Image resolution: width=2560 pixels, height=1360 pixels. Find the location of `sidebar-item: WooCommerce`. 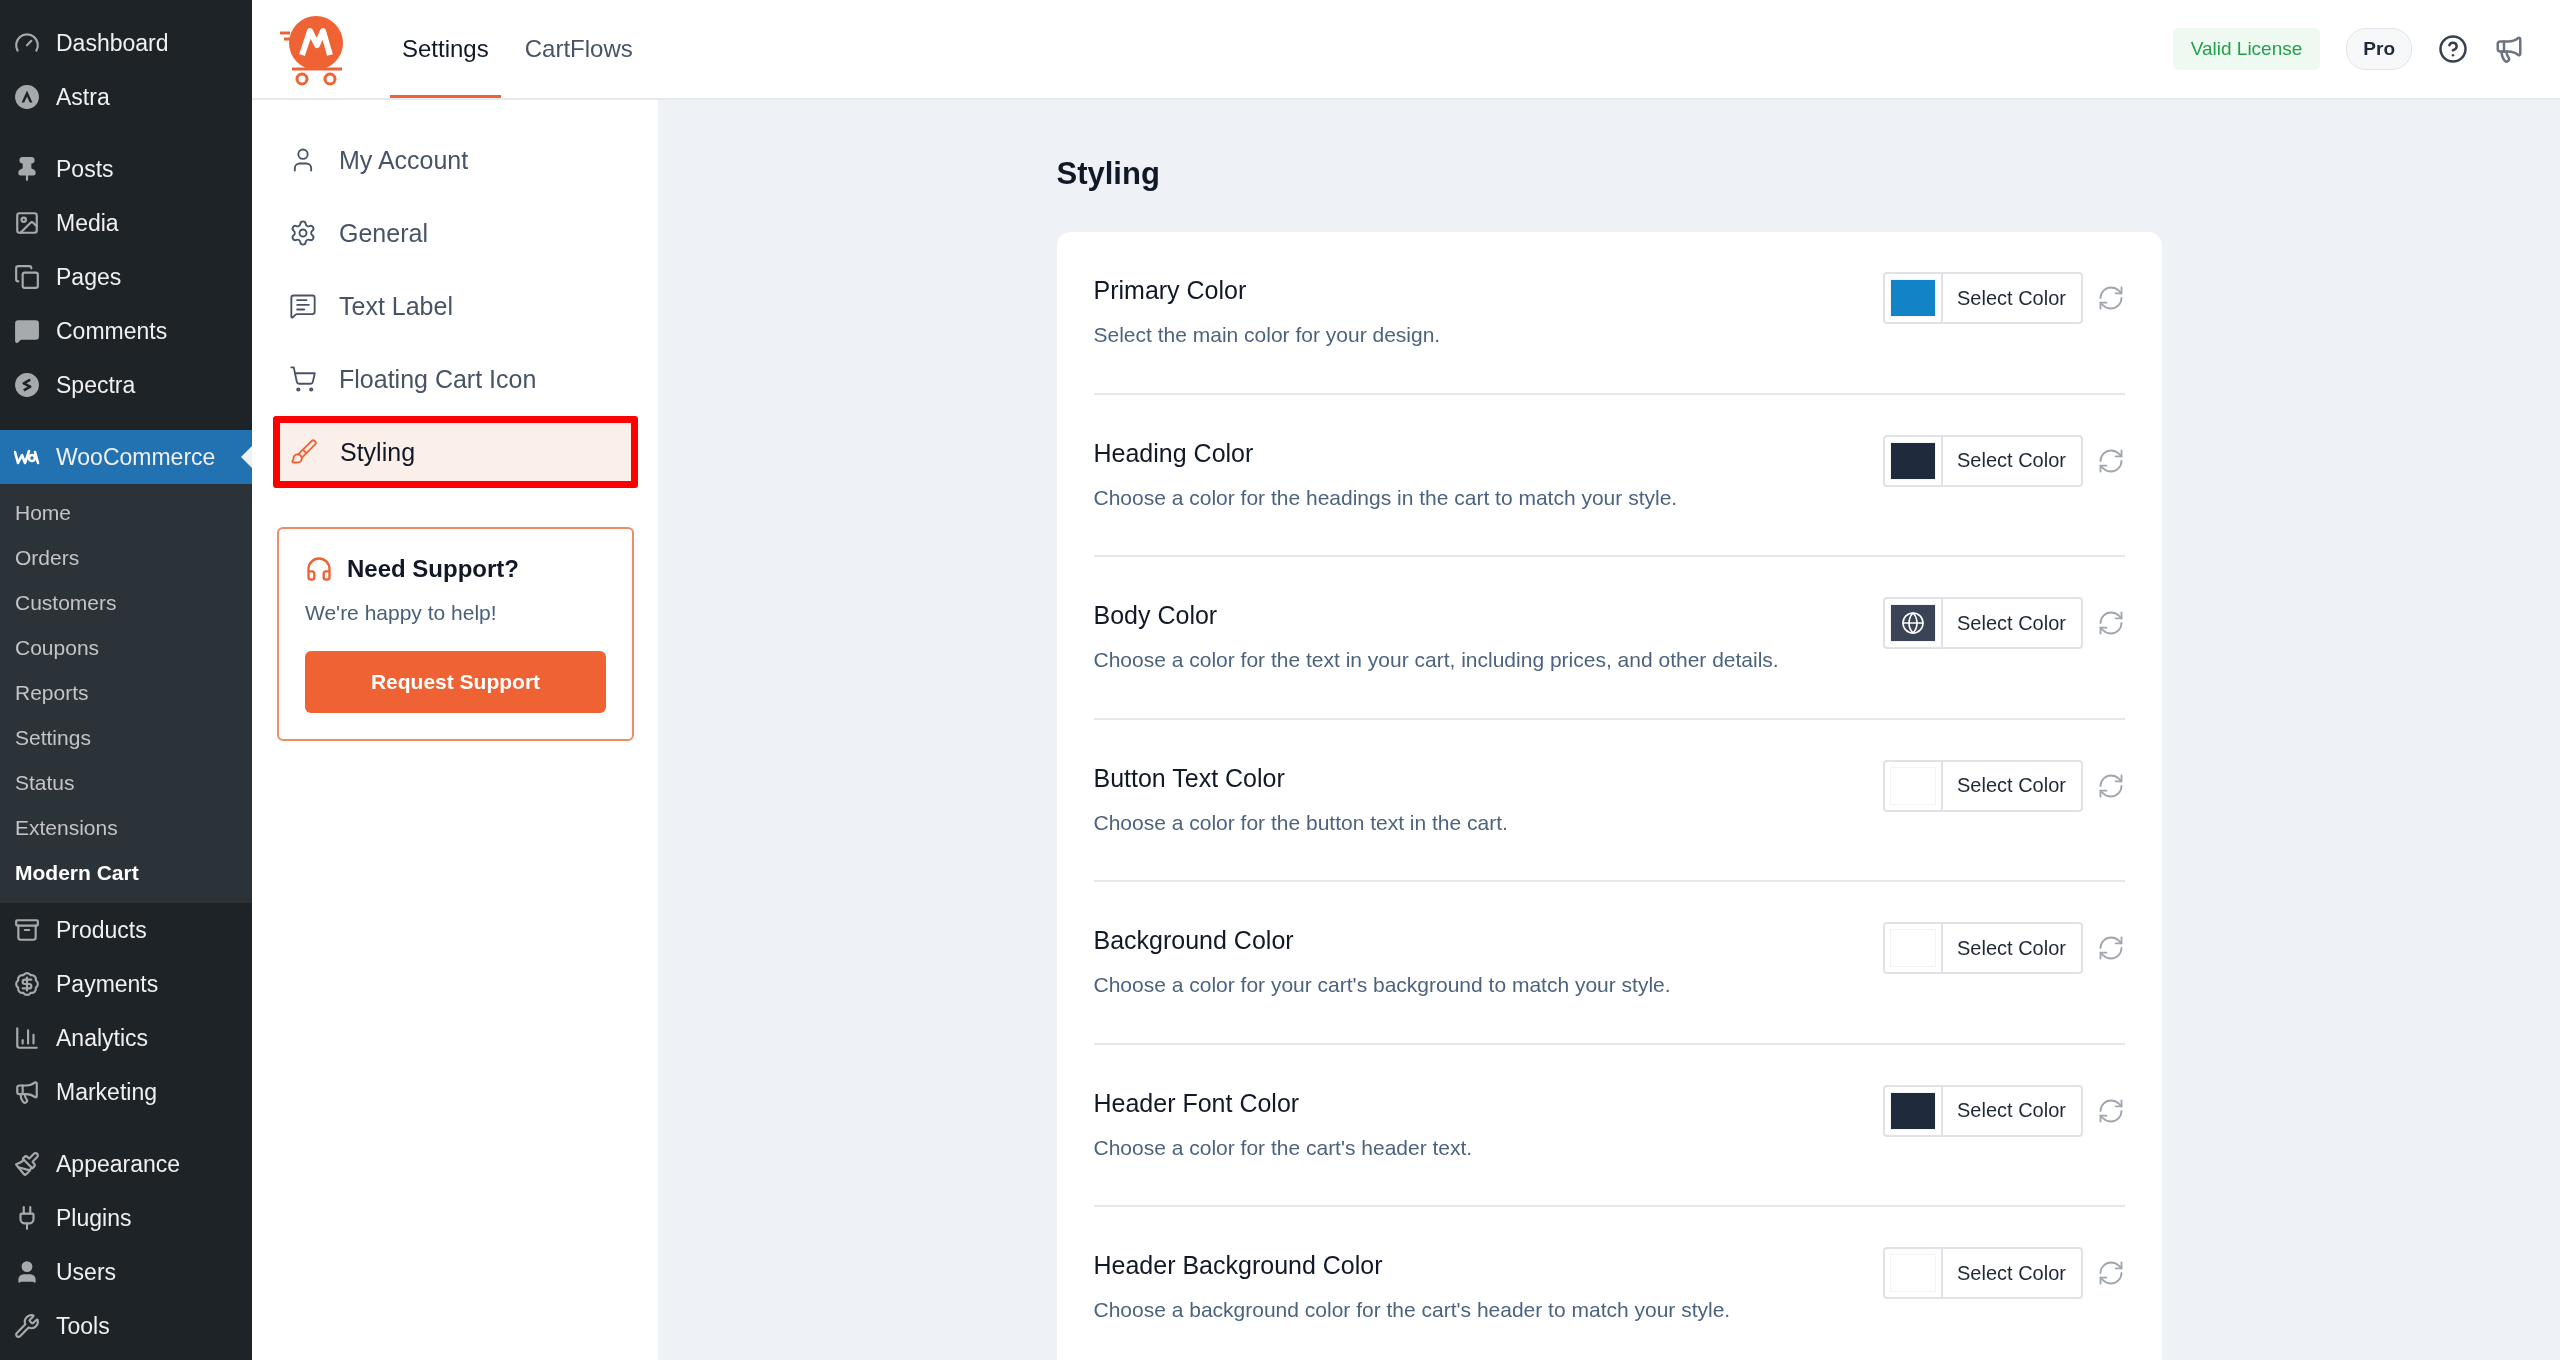

sidebar-item: WooCommerce is located at coordinates (126, 457).